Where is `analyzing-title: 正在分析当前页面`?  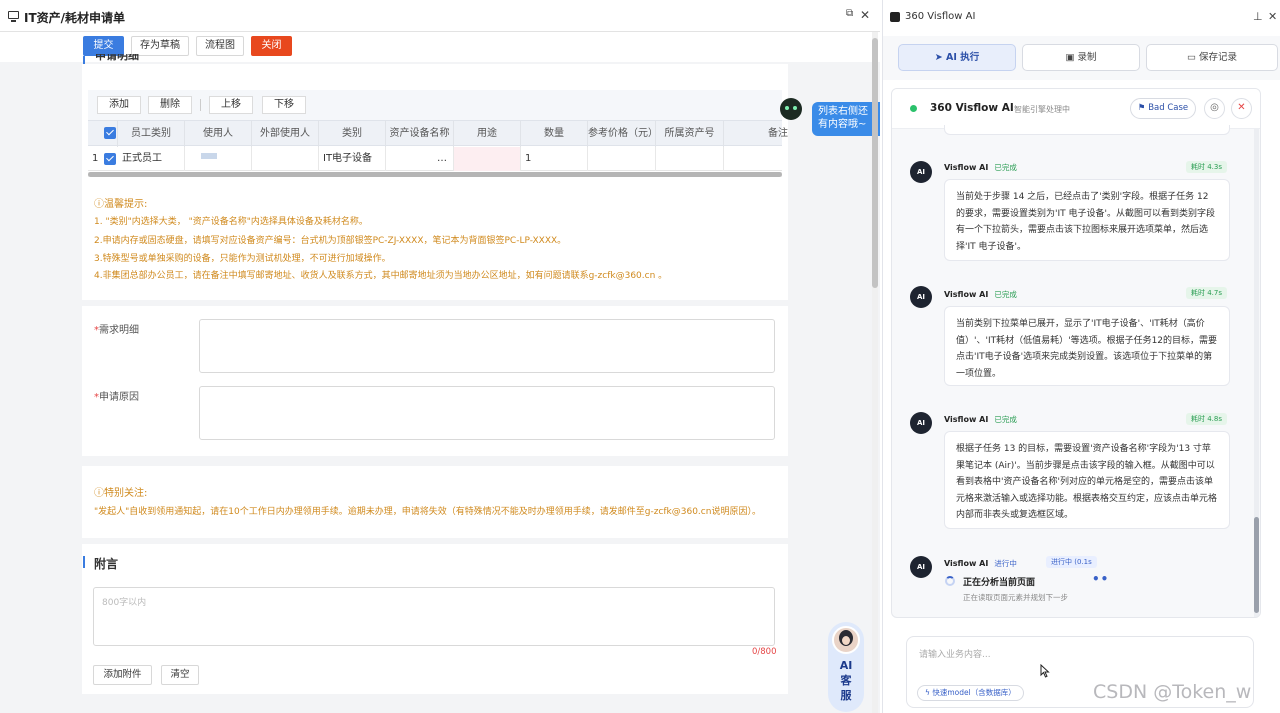 analyzing-title: 正在分析当前页面 is located at coordinates (999, 583).